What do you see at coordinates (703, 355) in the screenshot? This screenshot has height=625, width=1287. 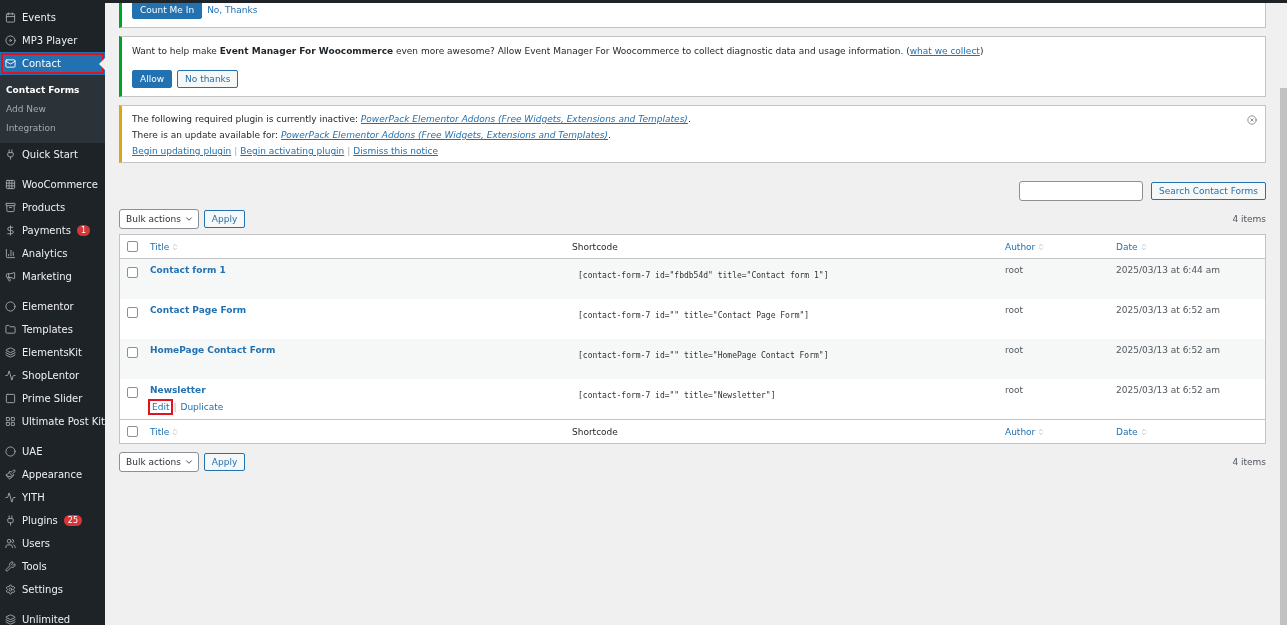 I see `shortcode-cell-text: [contact-form-7 id="" title="HomePage Contact Form"]` at bounding box center [703, 355].